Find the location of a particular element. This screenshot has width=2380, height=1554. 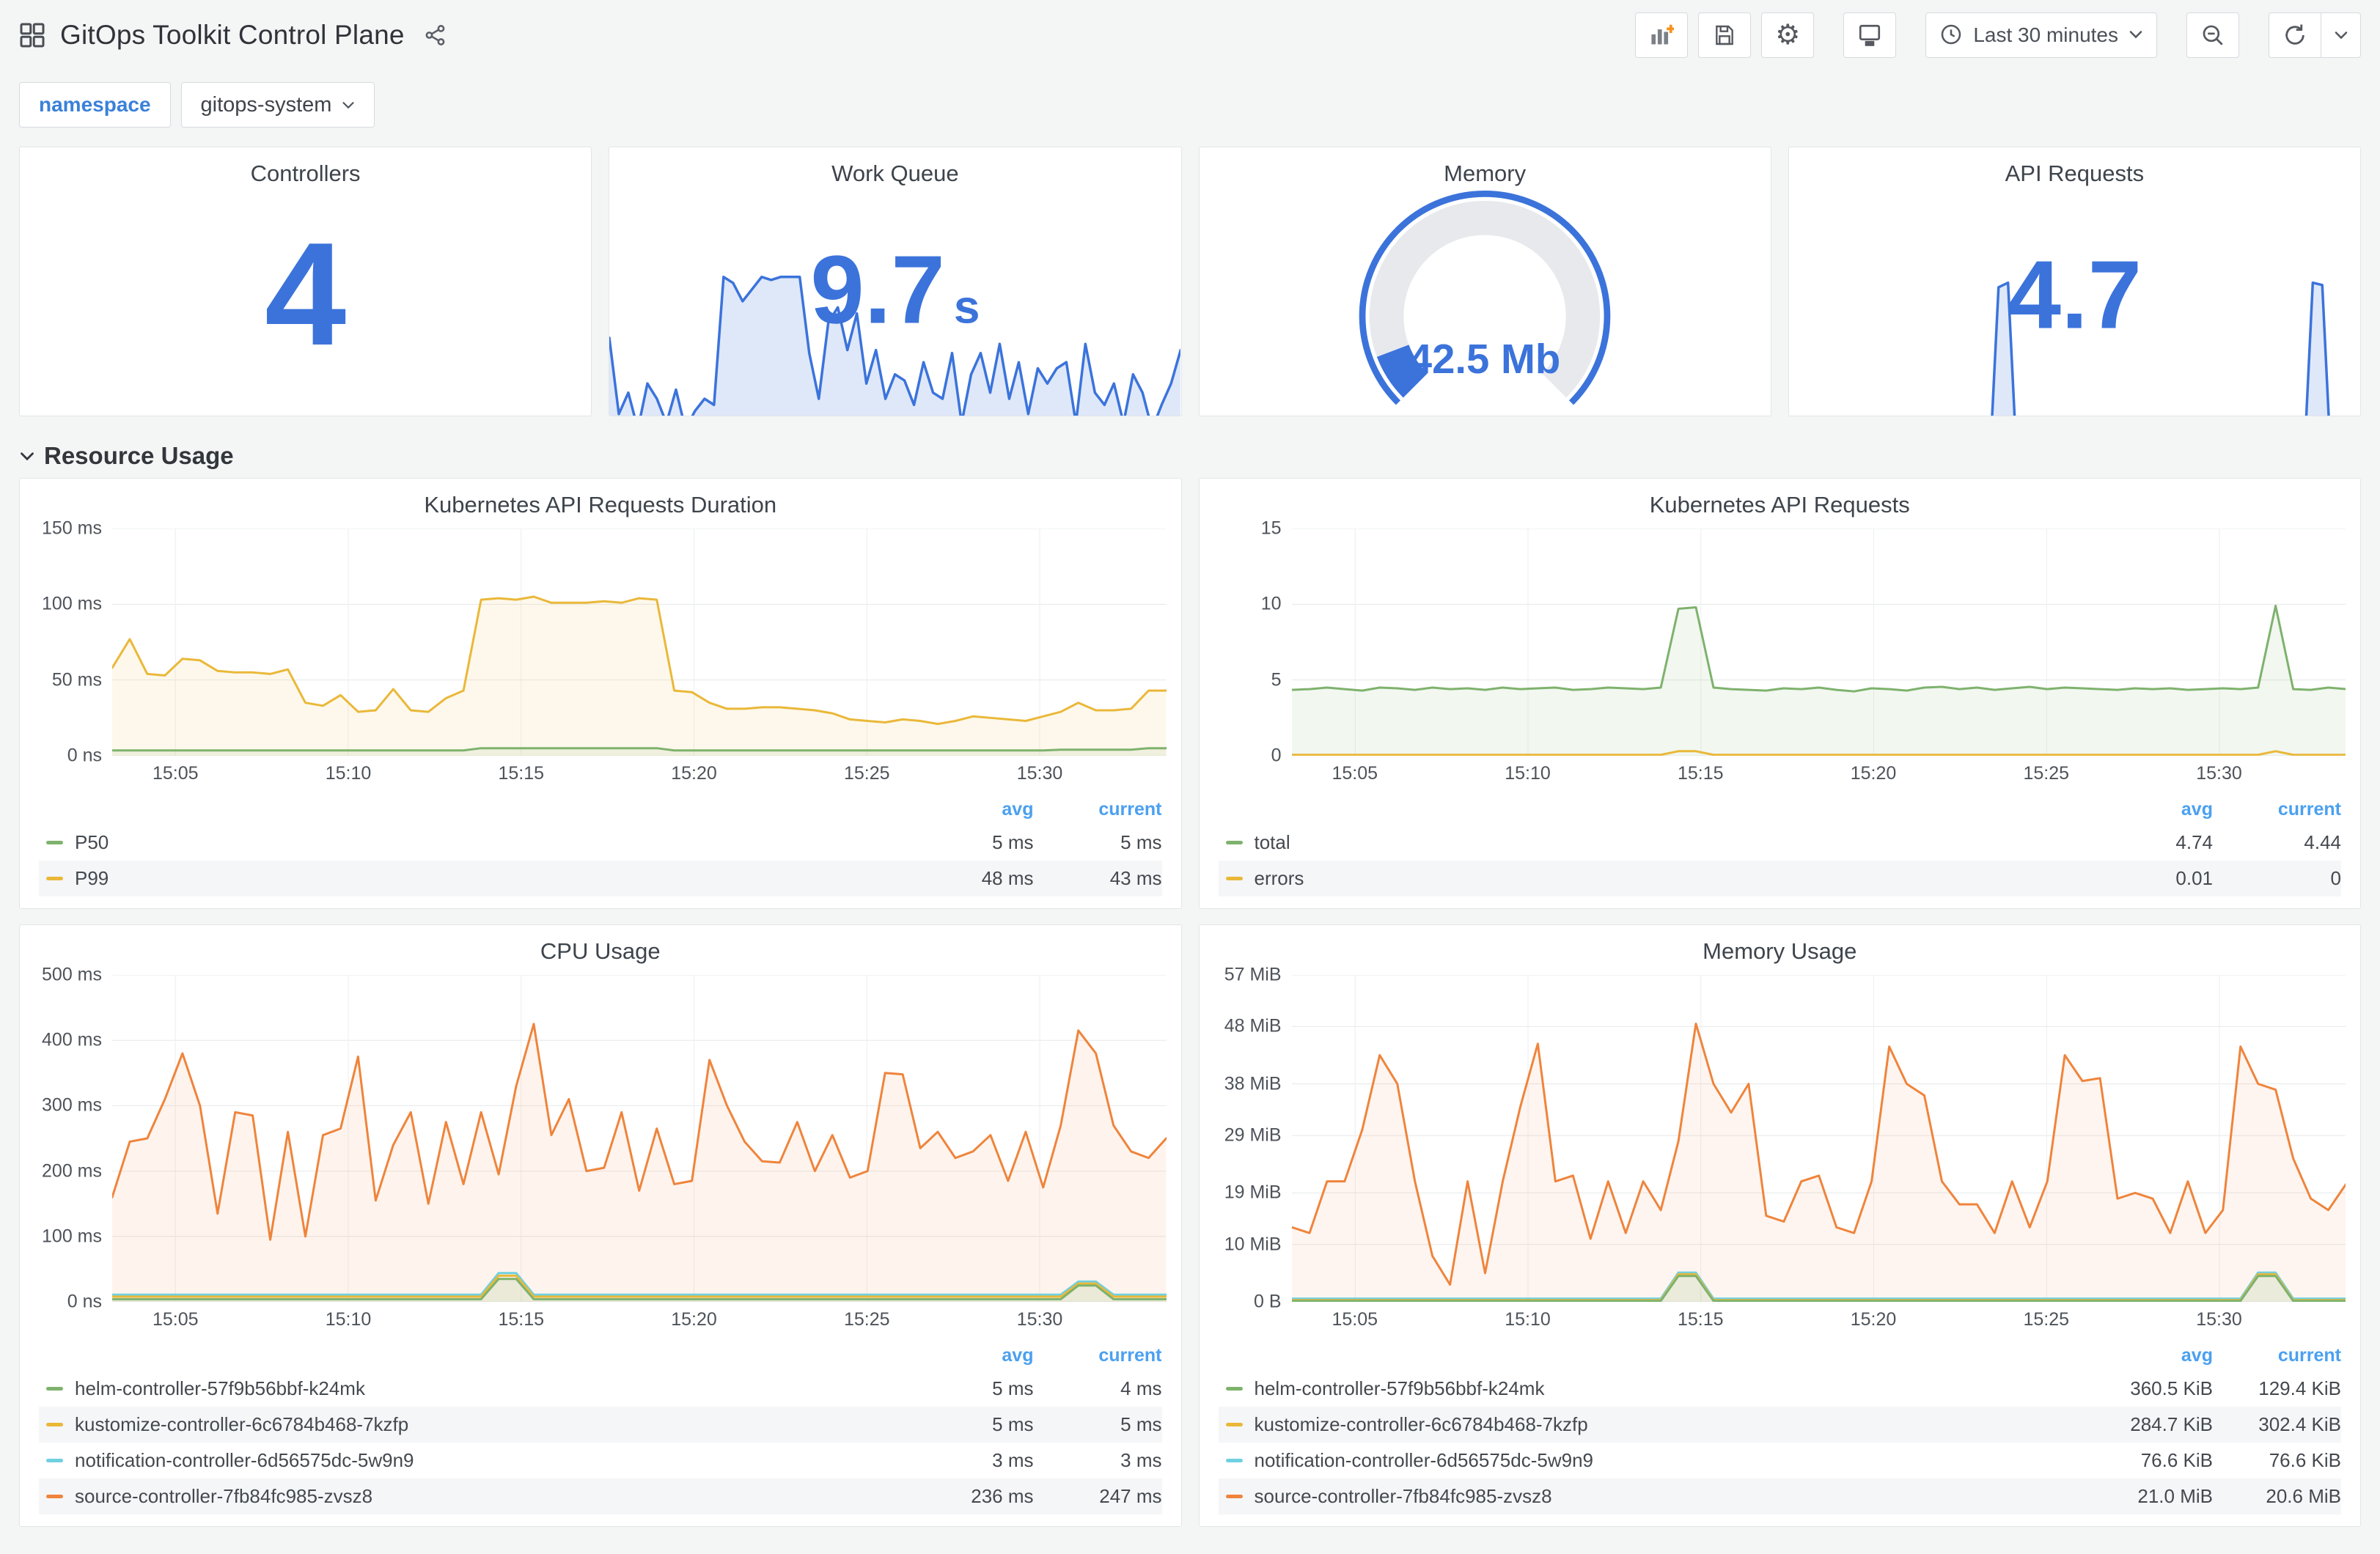

legend-row: total 4.74 4.44 is located at coordinates (1780, 843).